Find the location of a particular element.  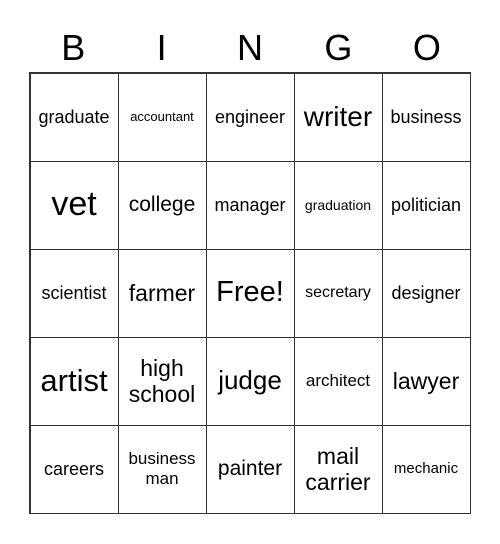

cell-label: college is located at coordinates (162, 204).